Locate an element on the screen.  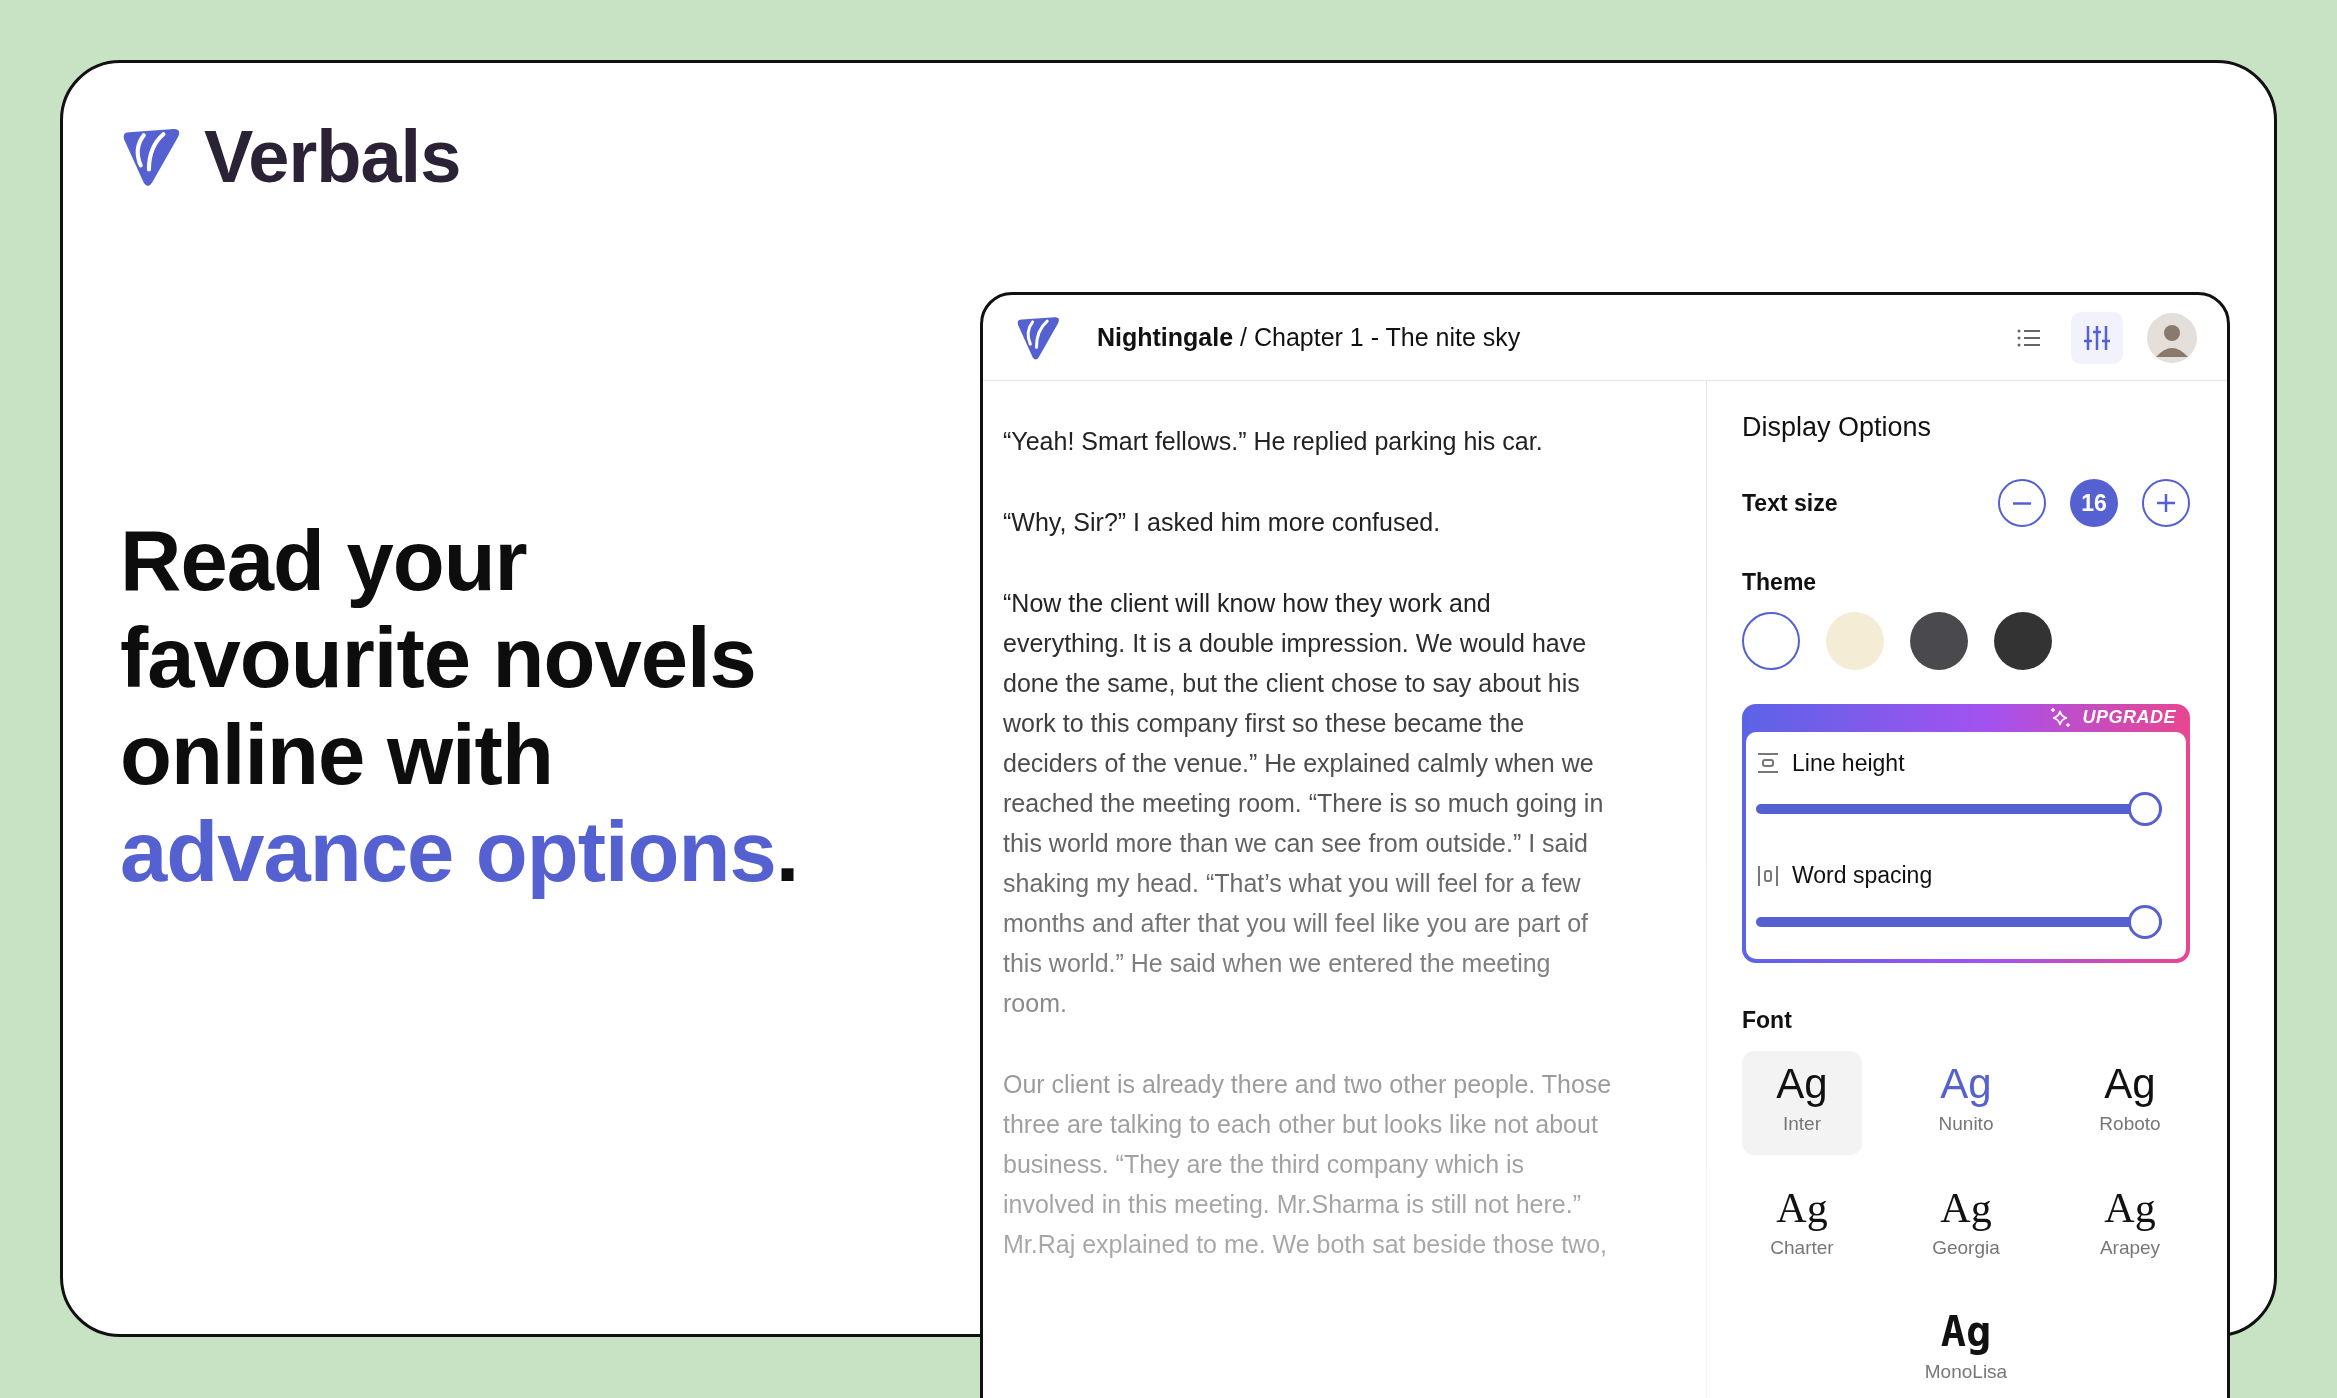
font-option: Ag Nunito is located at coordinates (1966, 1103).